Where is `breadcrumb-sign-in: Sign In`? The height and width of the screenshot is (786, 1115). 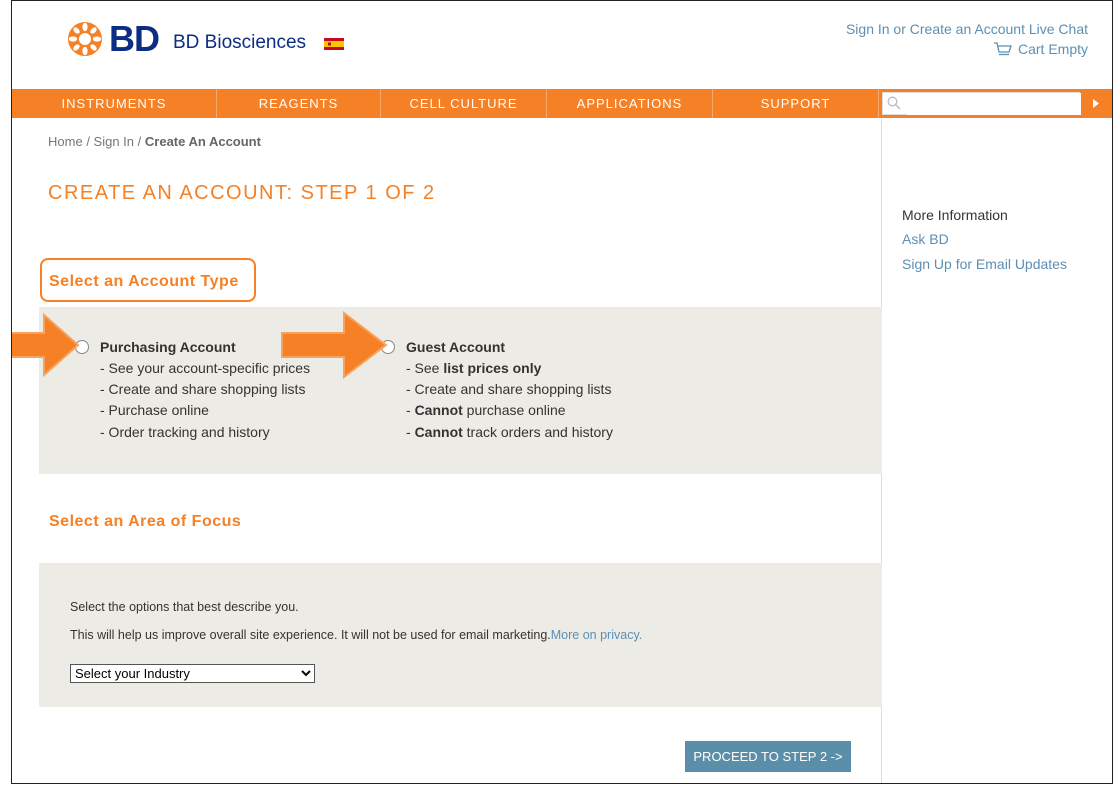
breadcrumb-sign-in: Sign In is located at coordinates (114, 141).